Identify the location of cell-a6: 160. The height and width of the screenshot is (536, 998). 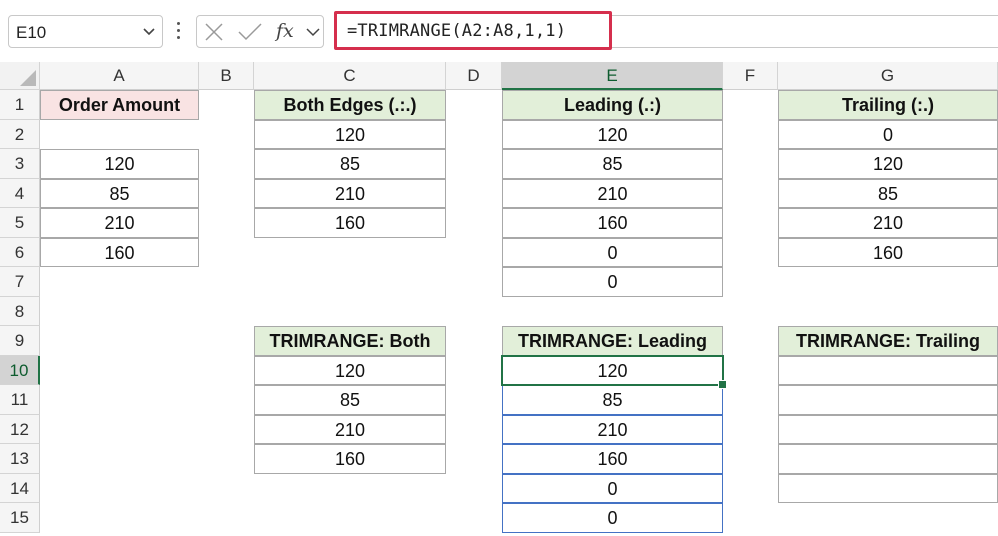
(119, 252).